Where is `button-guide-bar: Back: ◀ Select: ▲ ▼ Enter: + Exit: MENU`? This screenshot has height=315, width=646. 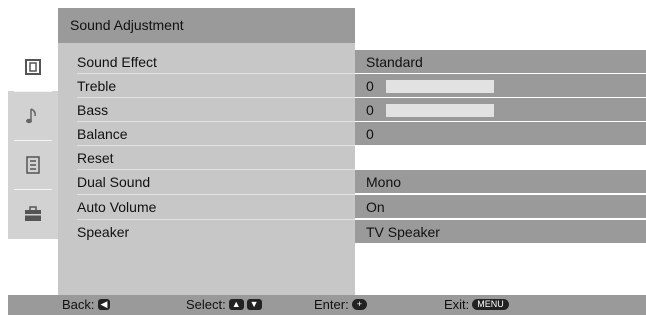 button-guide-bar: Back: ◀ Select: ▲ ▼ Enter: + Exit: MENU is located at coordinates (327, 305).